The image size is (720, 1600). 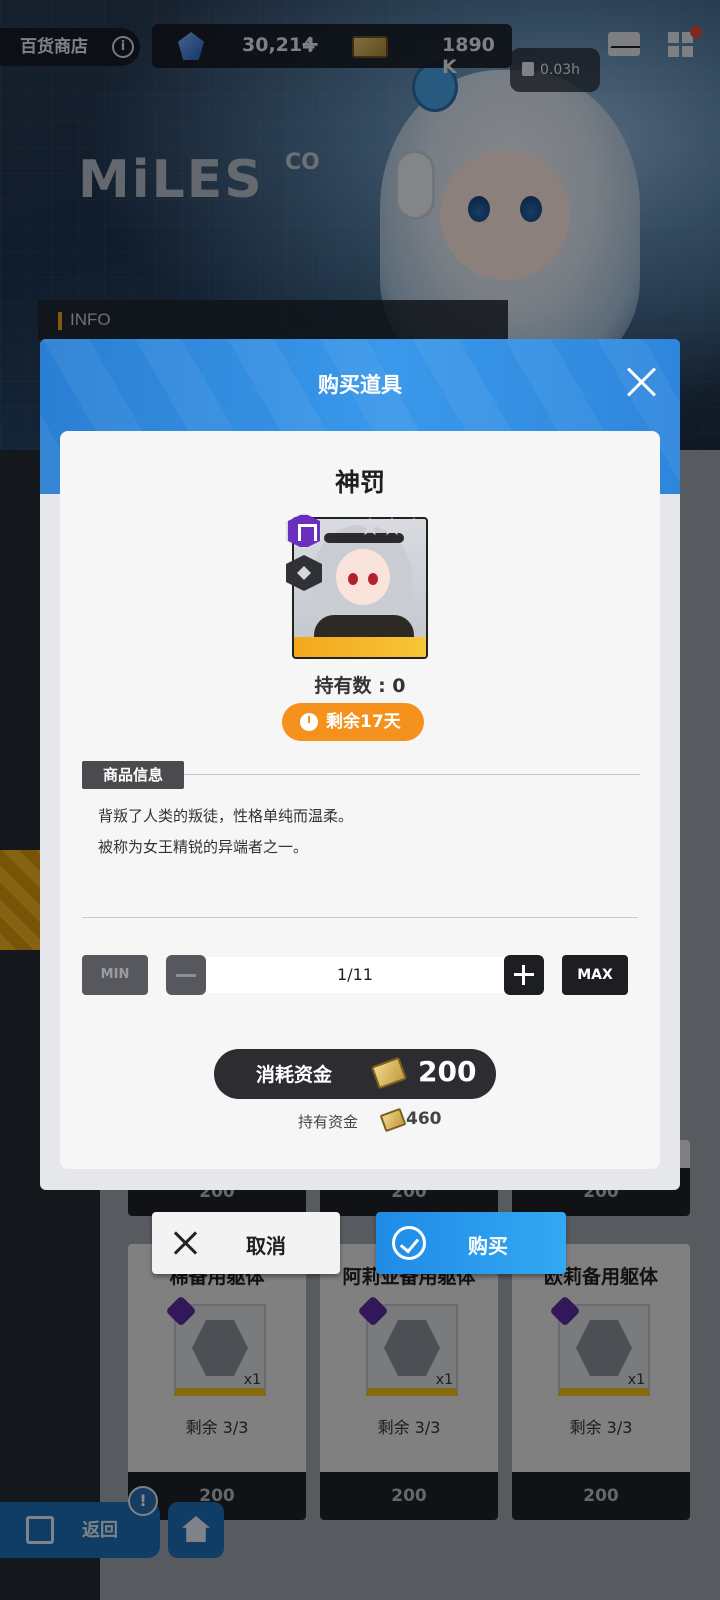 I want to click on buy-button: 购买, so click(x=471, y=1243).